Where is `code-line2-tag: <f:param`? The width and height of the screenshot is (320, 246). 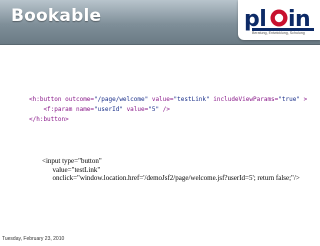
code-line2-tag: <f:param is located at coordinates (51, 109).